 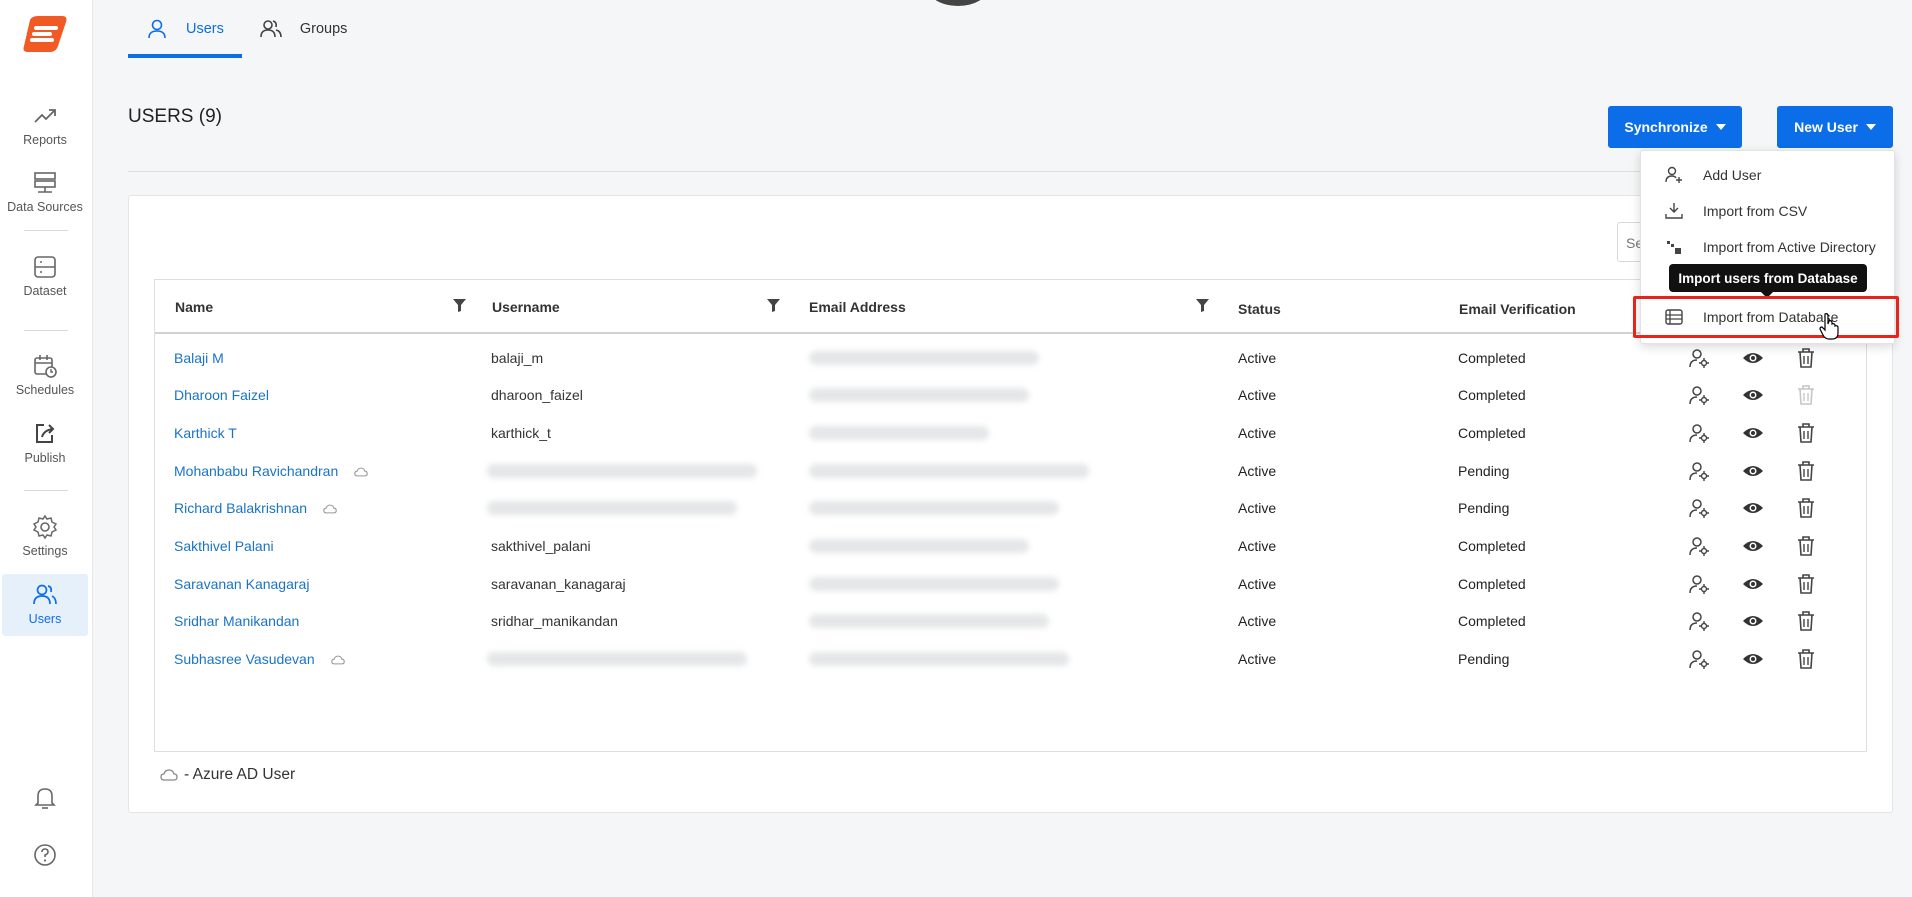 What do you see at coordinates (323, 29) in the screenshot?
I see `tab-label: Groups` at bounding box center [323, 29].